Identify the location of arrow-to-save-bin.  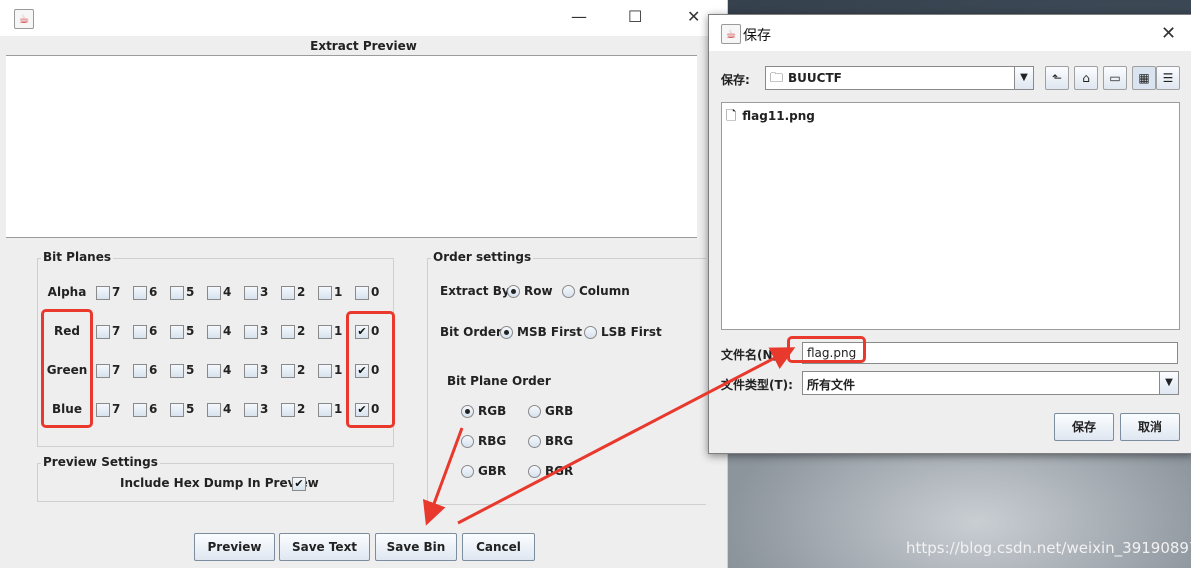
(443, 476).